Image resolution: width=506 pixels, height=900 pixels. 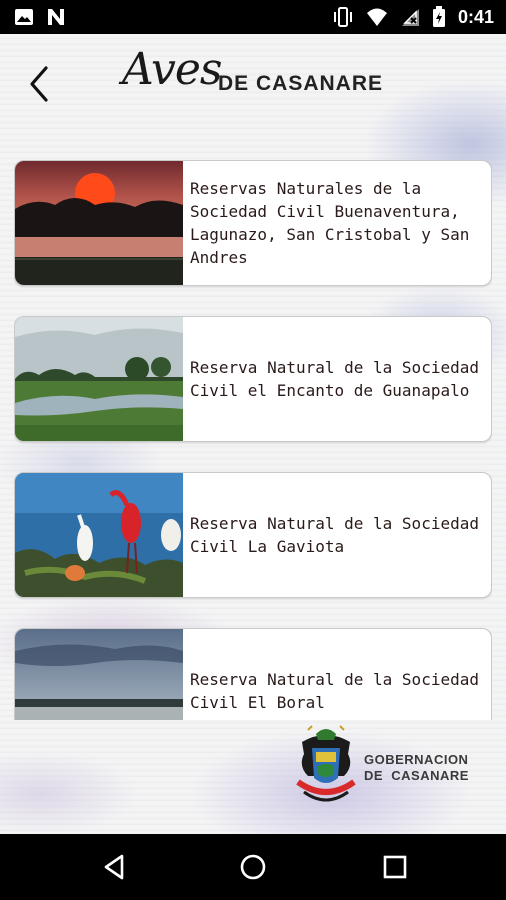 What do you see at coordinates (253, 17) in the screenshot?
I see `status-bar: 0:41` at bounding box center [253, 17].